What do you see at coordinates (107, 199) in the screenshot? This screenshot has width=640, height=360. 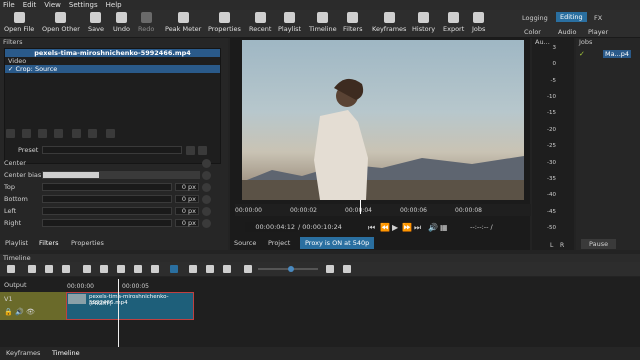 I see `bottom-slider` at bounding box center [107, 199].